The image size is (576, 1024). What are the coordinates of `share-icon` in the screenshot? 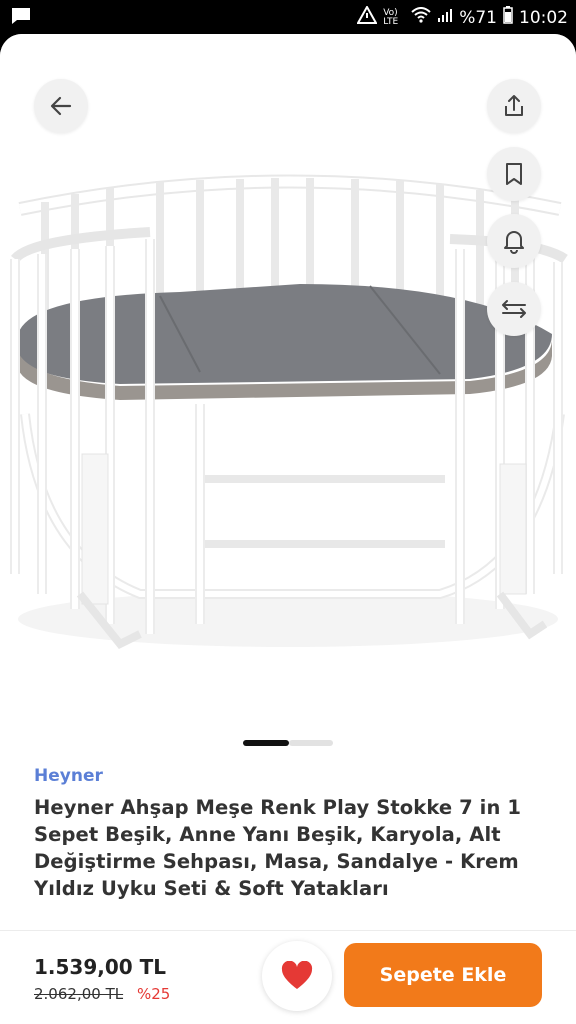 It's located at (514, 105).